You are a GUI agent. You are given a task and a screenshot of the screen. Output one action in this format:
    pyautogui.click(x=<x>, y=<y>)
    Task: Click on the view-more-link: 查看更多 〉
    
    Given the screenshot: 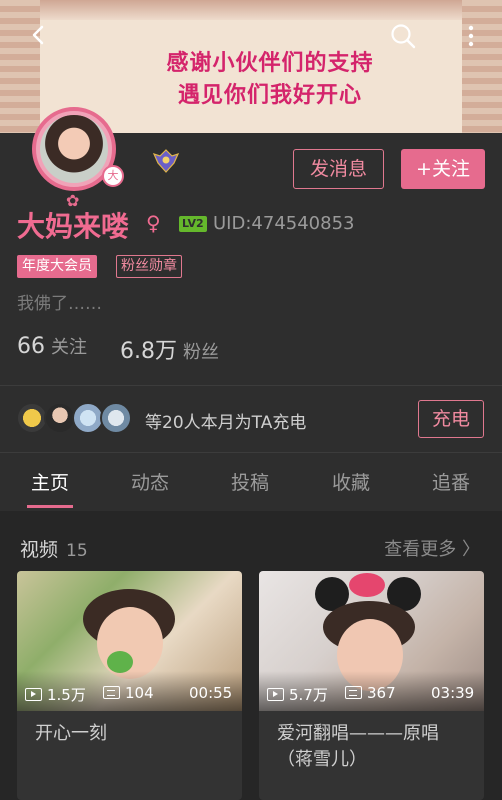 What is the action you would take?
    pyautogui.click(x=432, y=548)
    